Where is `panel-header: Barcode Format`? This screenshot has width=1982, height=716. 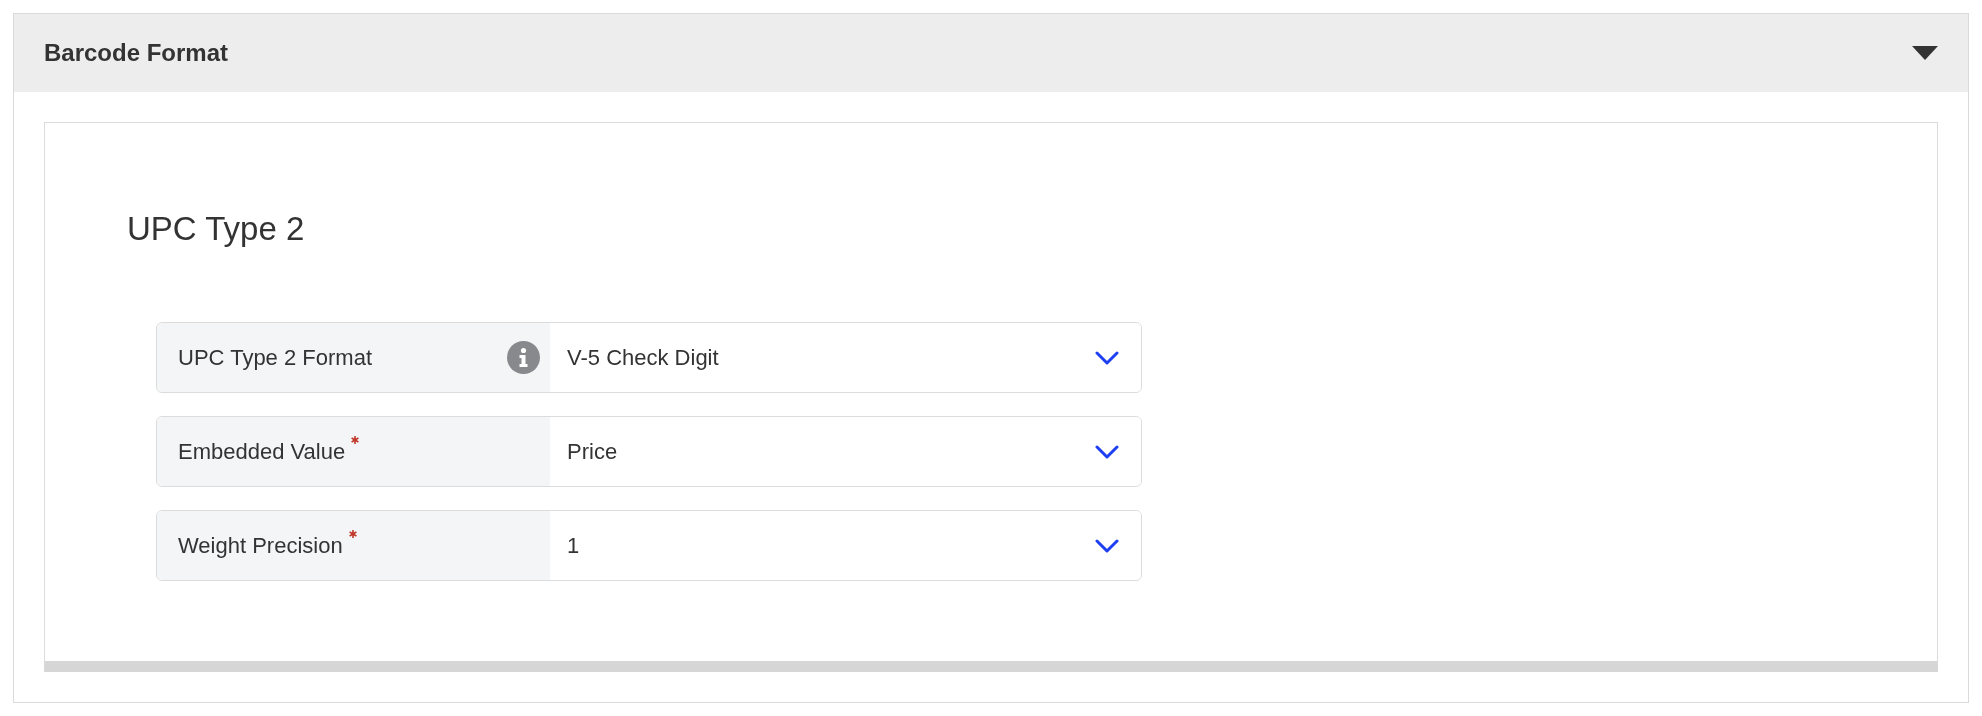
panel-header: Barcode Format is located at coordinates (991, 53).